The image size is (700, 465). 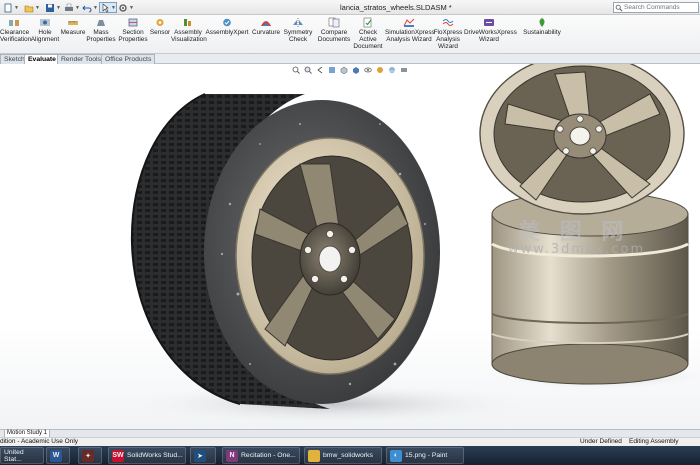 I want to click on tab-office-products: Office Products, so click(x=128, y=59).